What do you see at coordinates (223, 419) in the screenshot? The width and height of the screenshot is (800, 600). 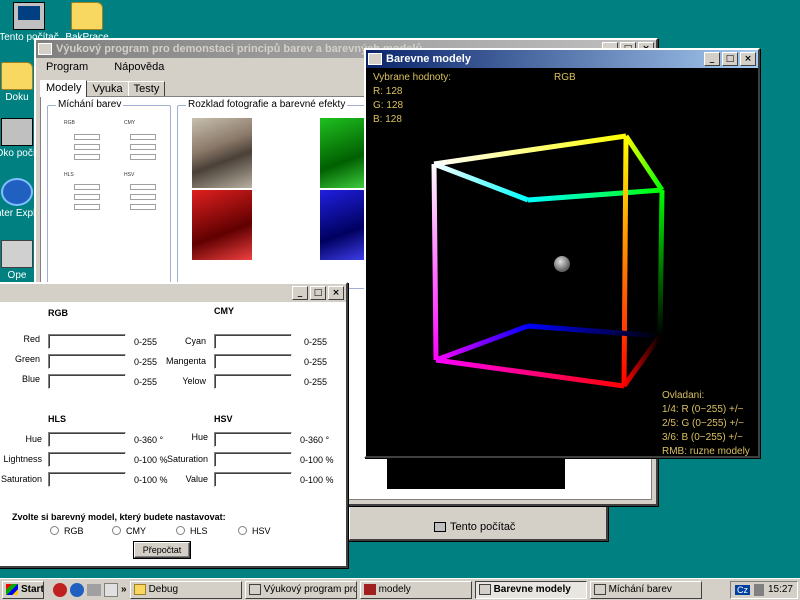 I see `hsv-section-title: HSV` at bounding box center [223, 419].